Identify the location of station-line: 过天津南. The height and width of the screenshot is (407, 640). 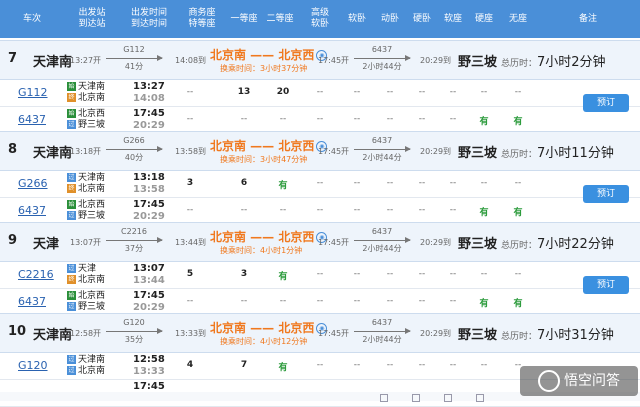
(86, 360).